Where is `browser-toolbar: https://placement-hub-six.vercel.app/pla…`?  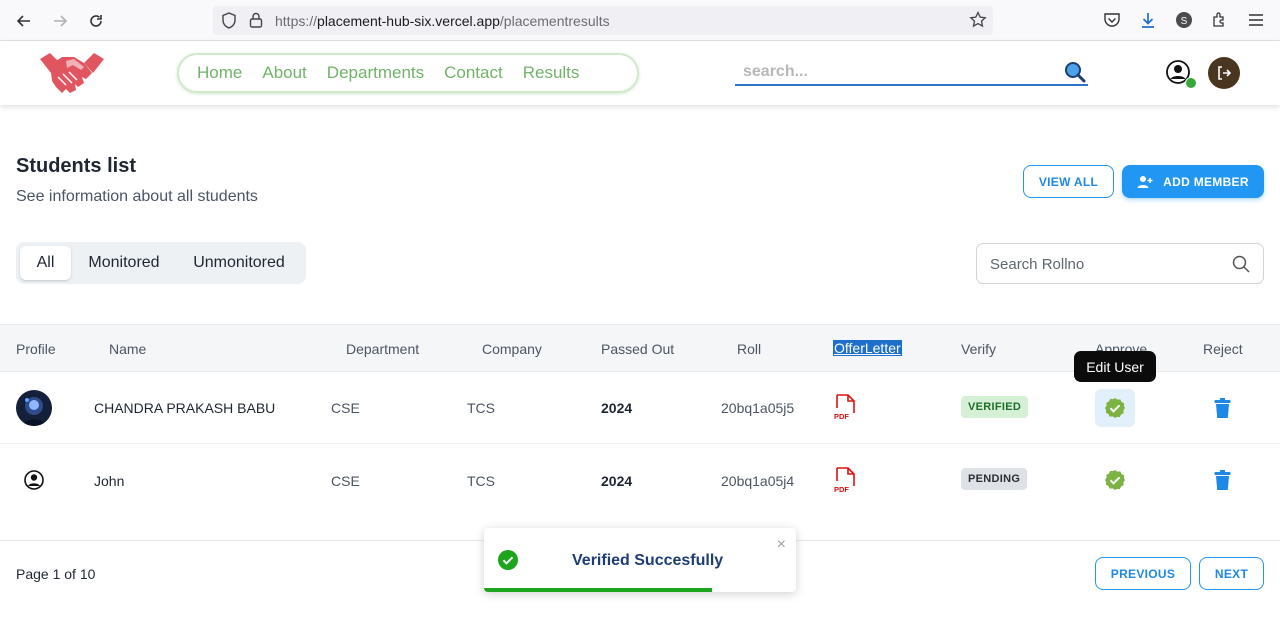
browser-toolbar: https://placement-hub-six.vercel.app/pla… is located at coordinates (640, 20).